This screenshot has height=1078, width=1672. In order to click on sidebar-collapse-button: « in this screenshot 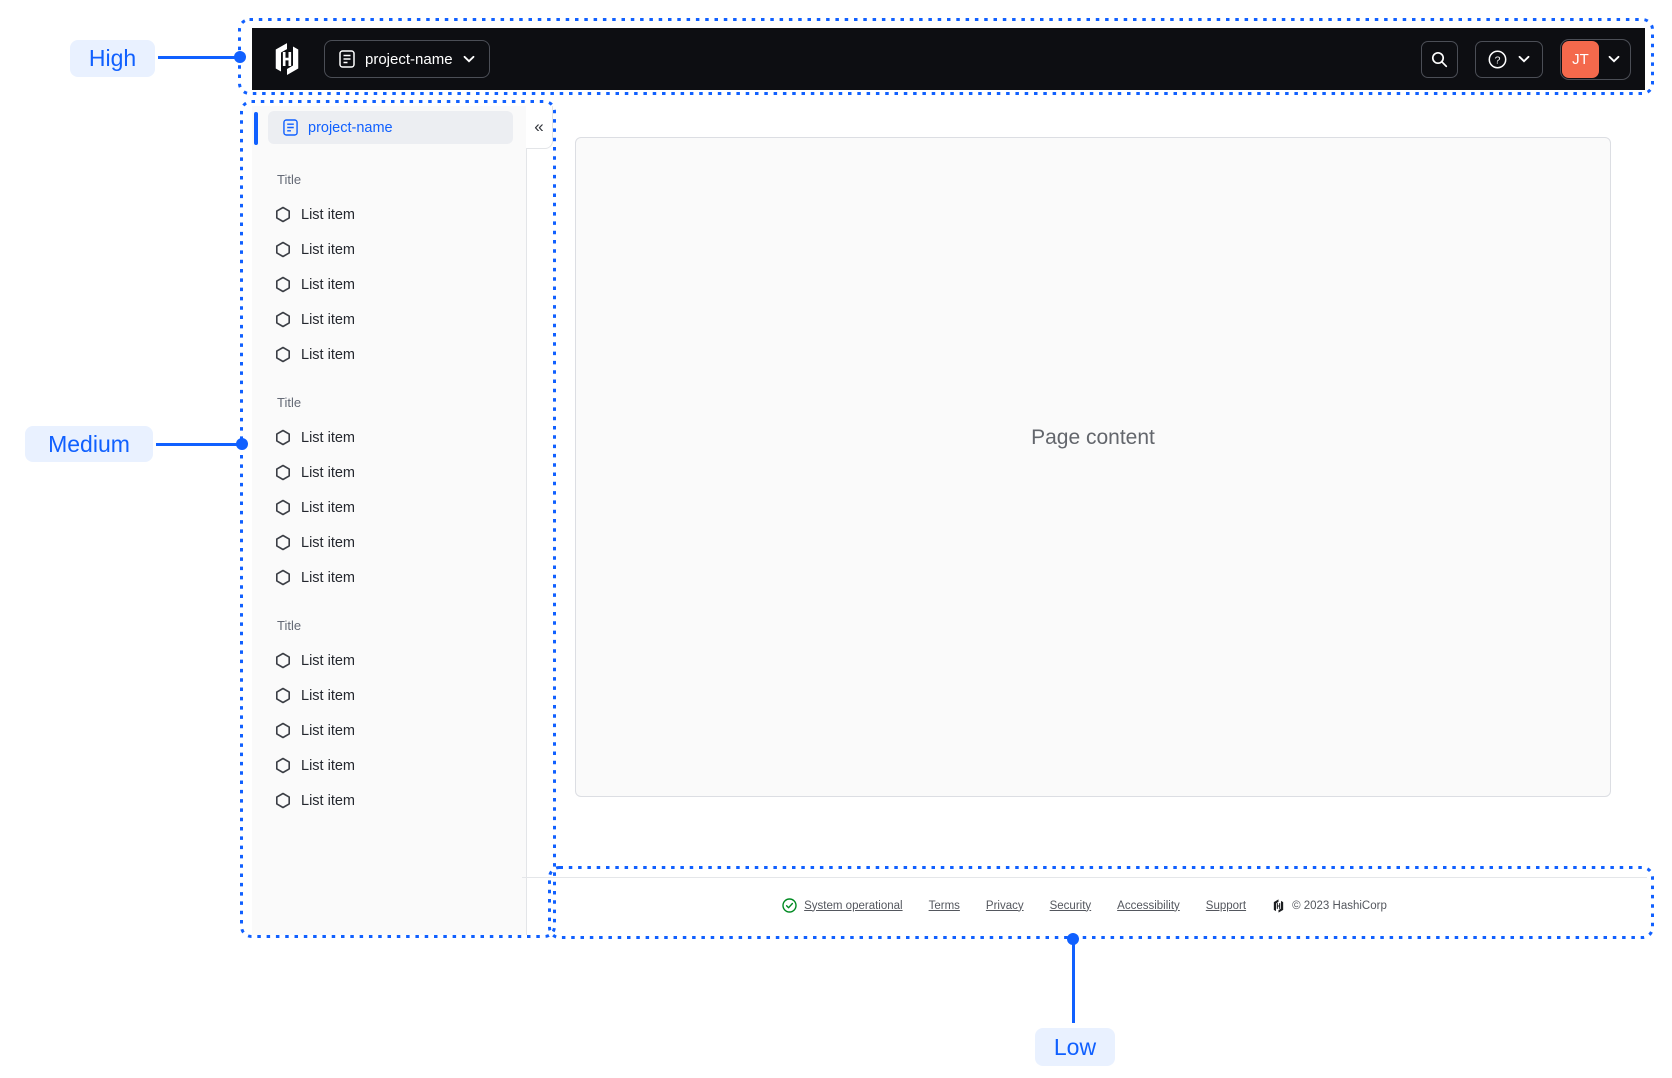, I will do `click(539, 127)`.